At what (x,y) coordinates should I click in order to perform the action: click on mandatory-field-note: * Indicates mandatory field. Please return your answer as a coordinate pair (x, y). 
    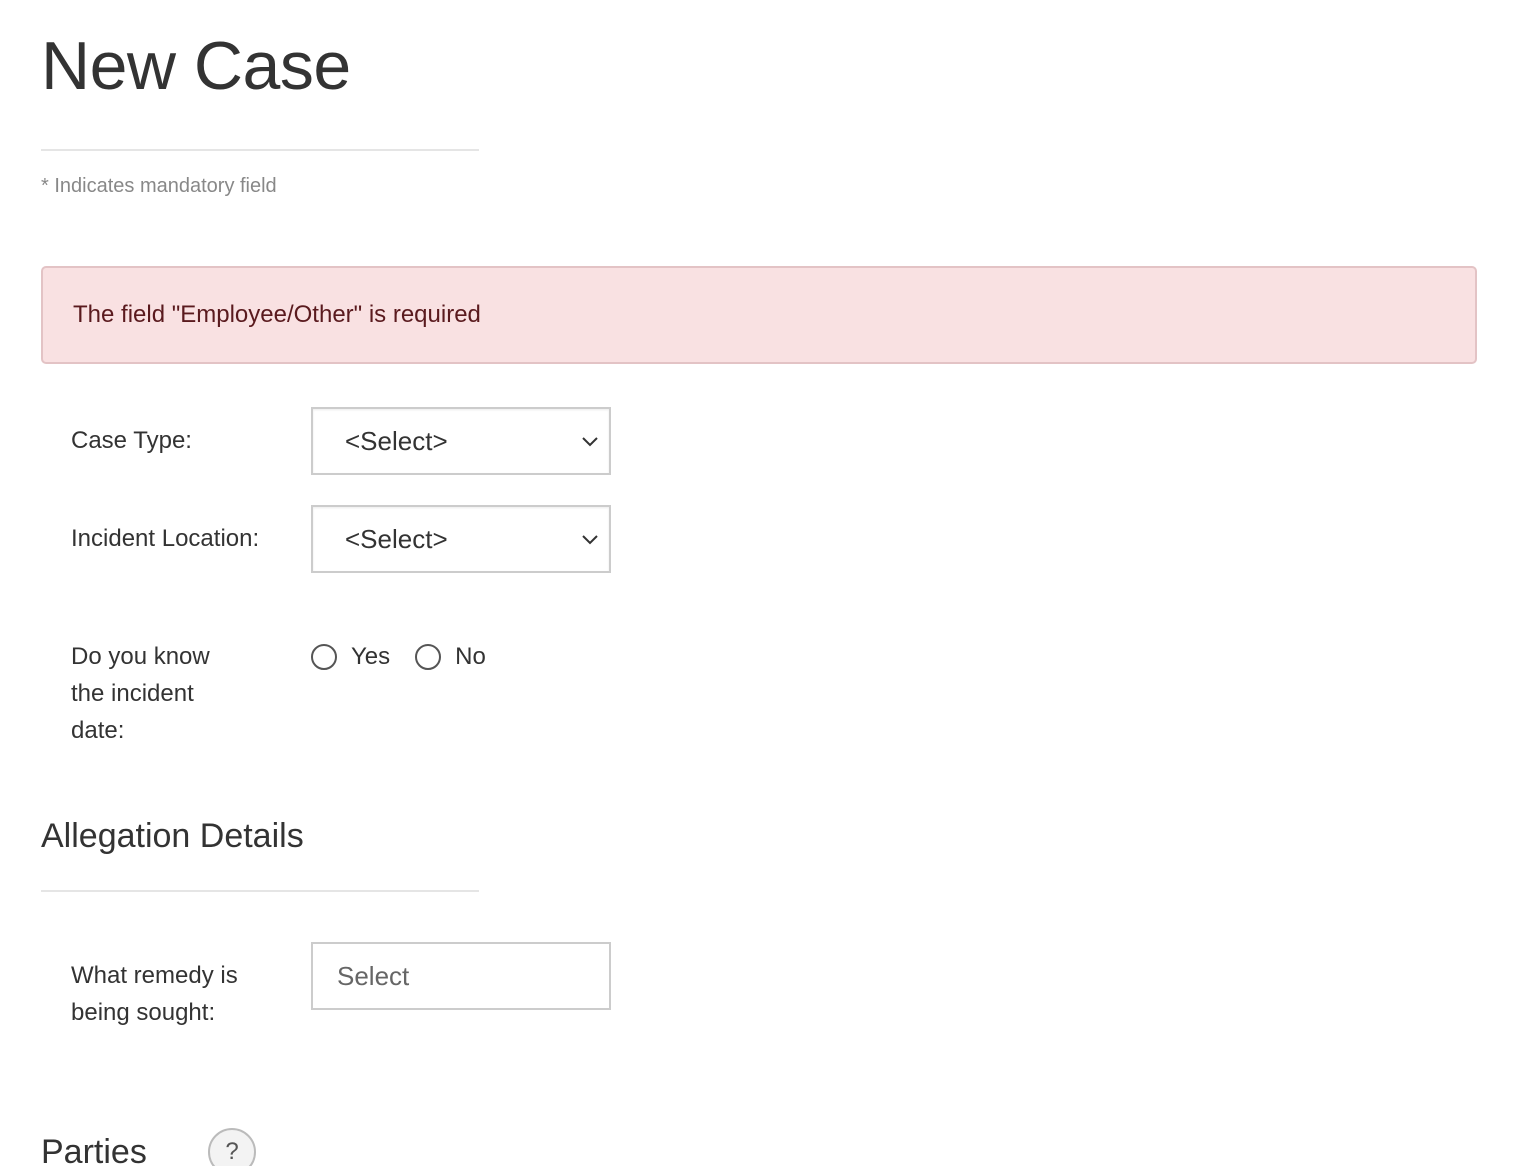
    Looking at the image, I should click on (159, 186).